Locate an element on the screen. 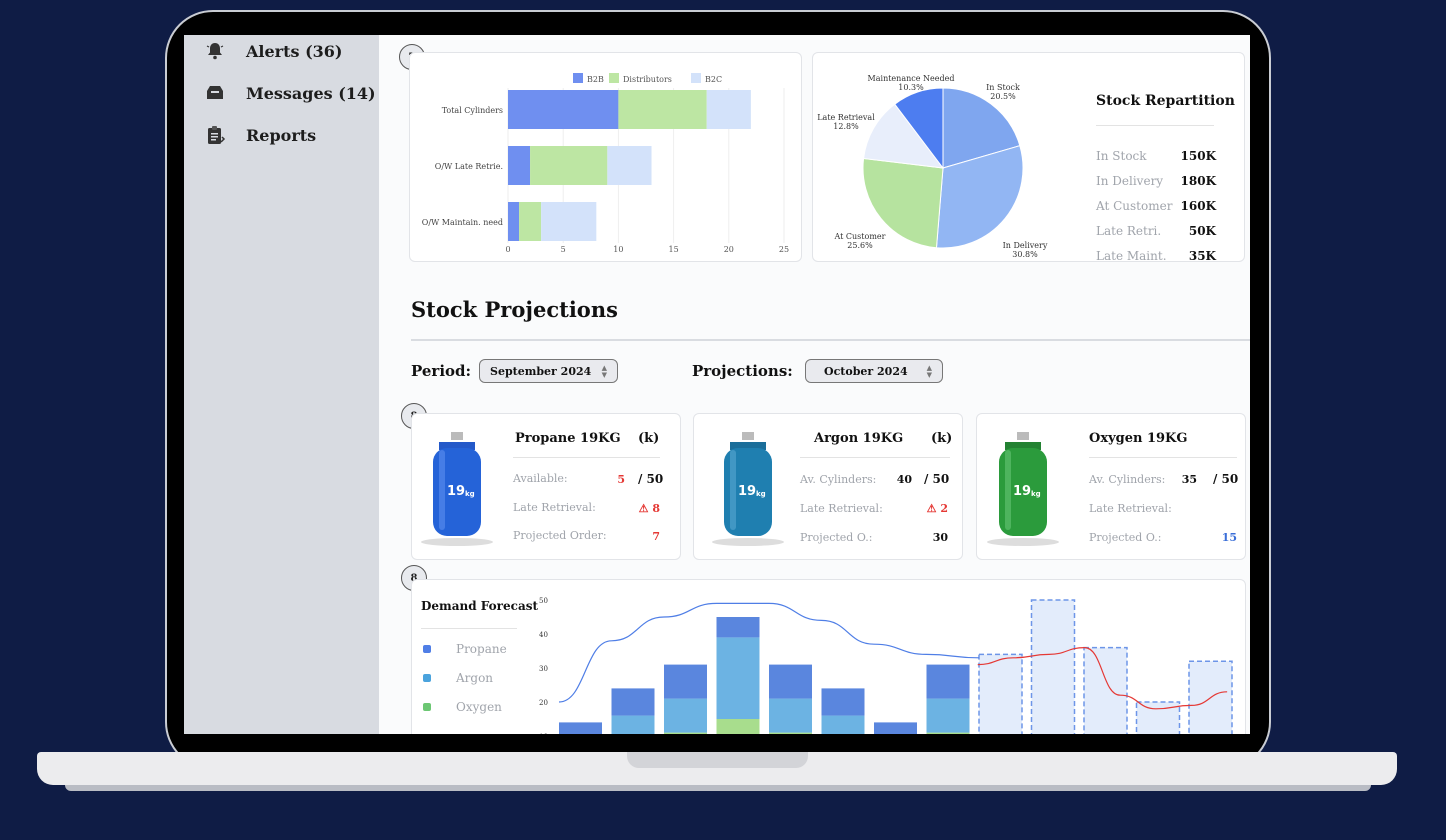 Image resolution: width=1446 pixels, height=840 pixels. slice-percent: 20.5% is located at coordinates (1003, 96).